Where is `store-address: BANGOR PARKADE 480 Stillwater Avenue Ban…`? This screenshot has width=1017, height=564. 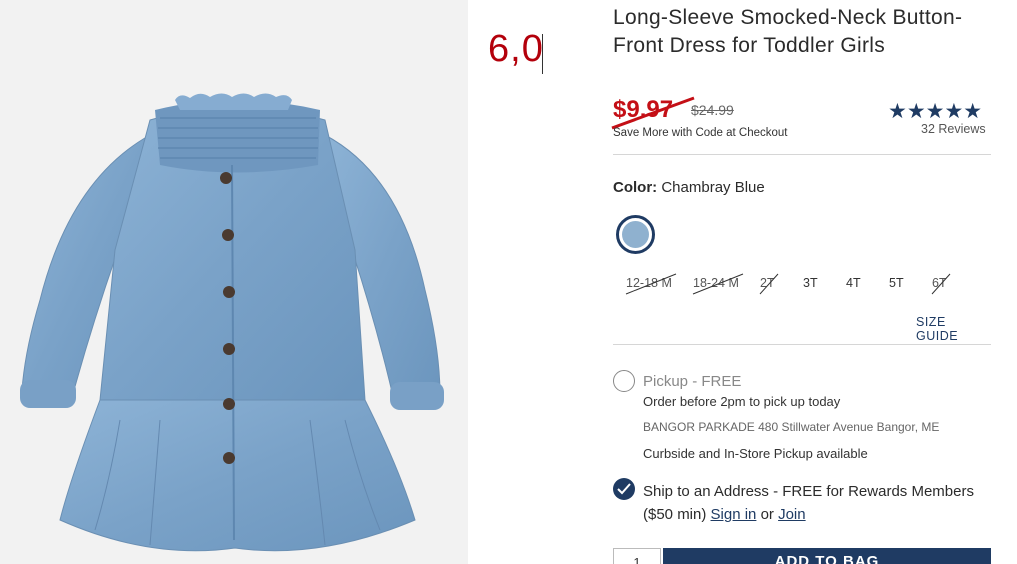 store-address: BANGOR PARKADE 480 Stillwater Avenue Ban… is located at coordinates (791, 427).